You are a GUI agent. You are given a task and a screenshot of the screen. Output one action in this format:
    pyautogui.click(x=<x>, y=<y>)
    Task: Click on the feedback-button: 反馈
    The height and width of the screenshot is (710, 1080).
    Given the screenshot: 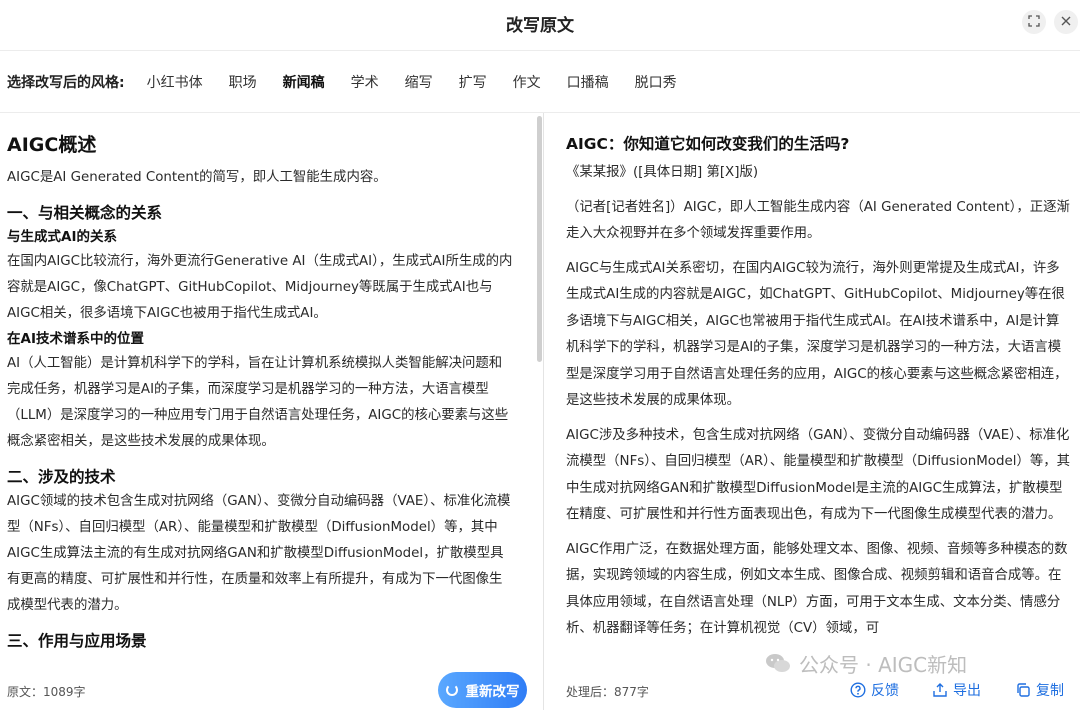 What is the action you would take?
    pyautogui.click(x=874, y=690)
    